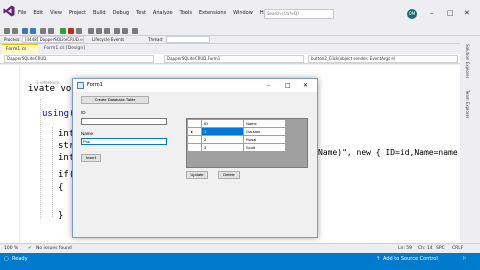 The height and width of the screenshot is (270, 480). Describe the element at coordinates (80, 85) in the screenshot. I see `form-app-icon` at that location.